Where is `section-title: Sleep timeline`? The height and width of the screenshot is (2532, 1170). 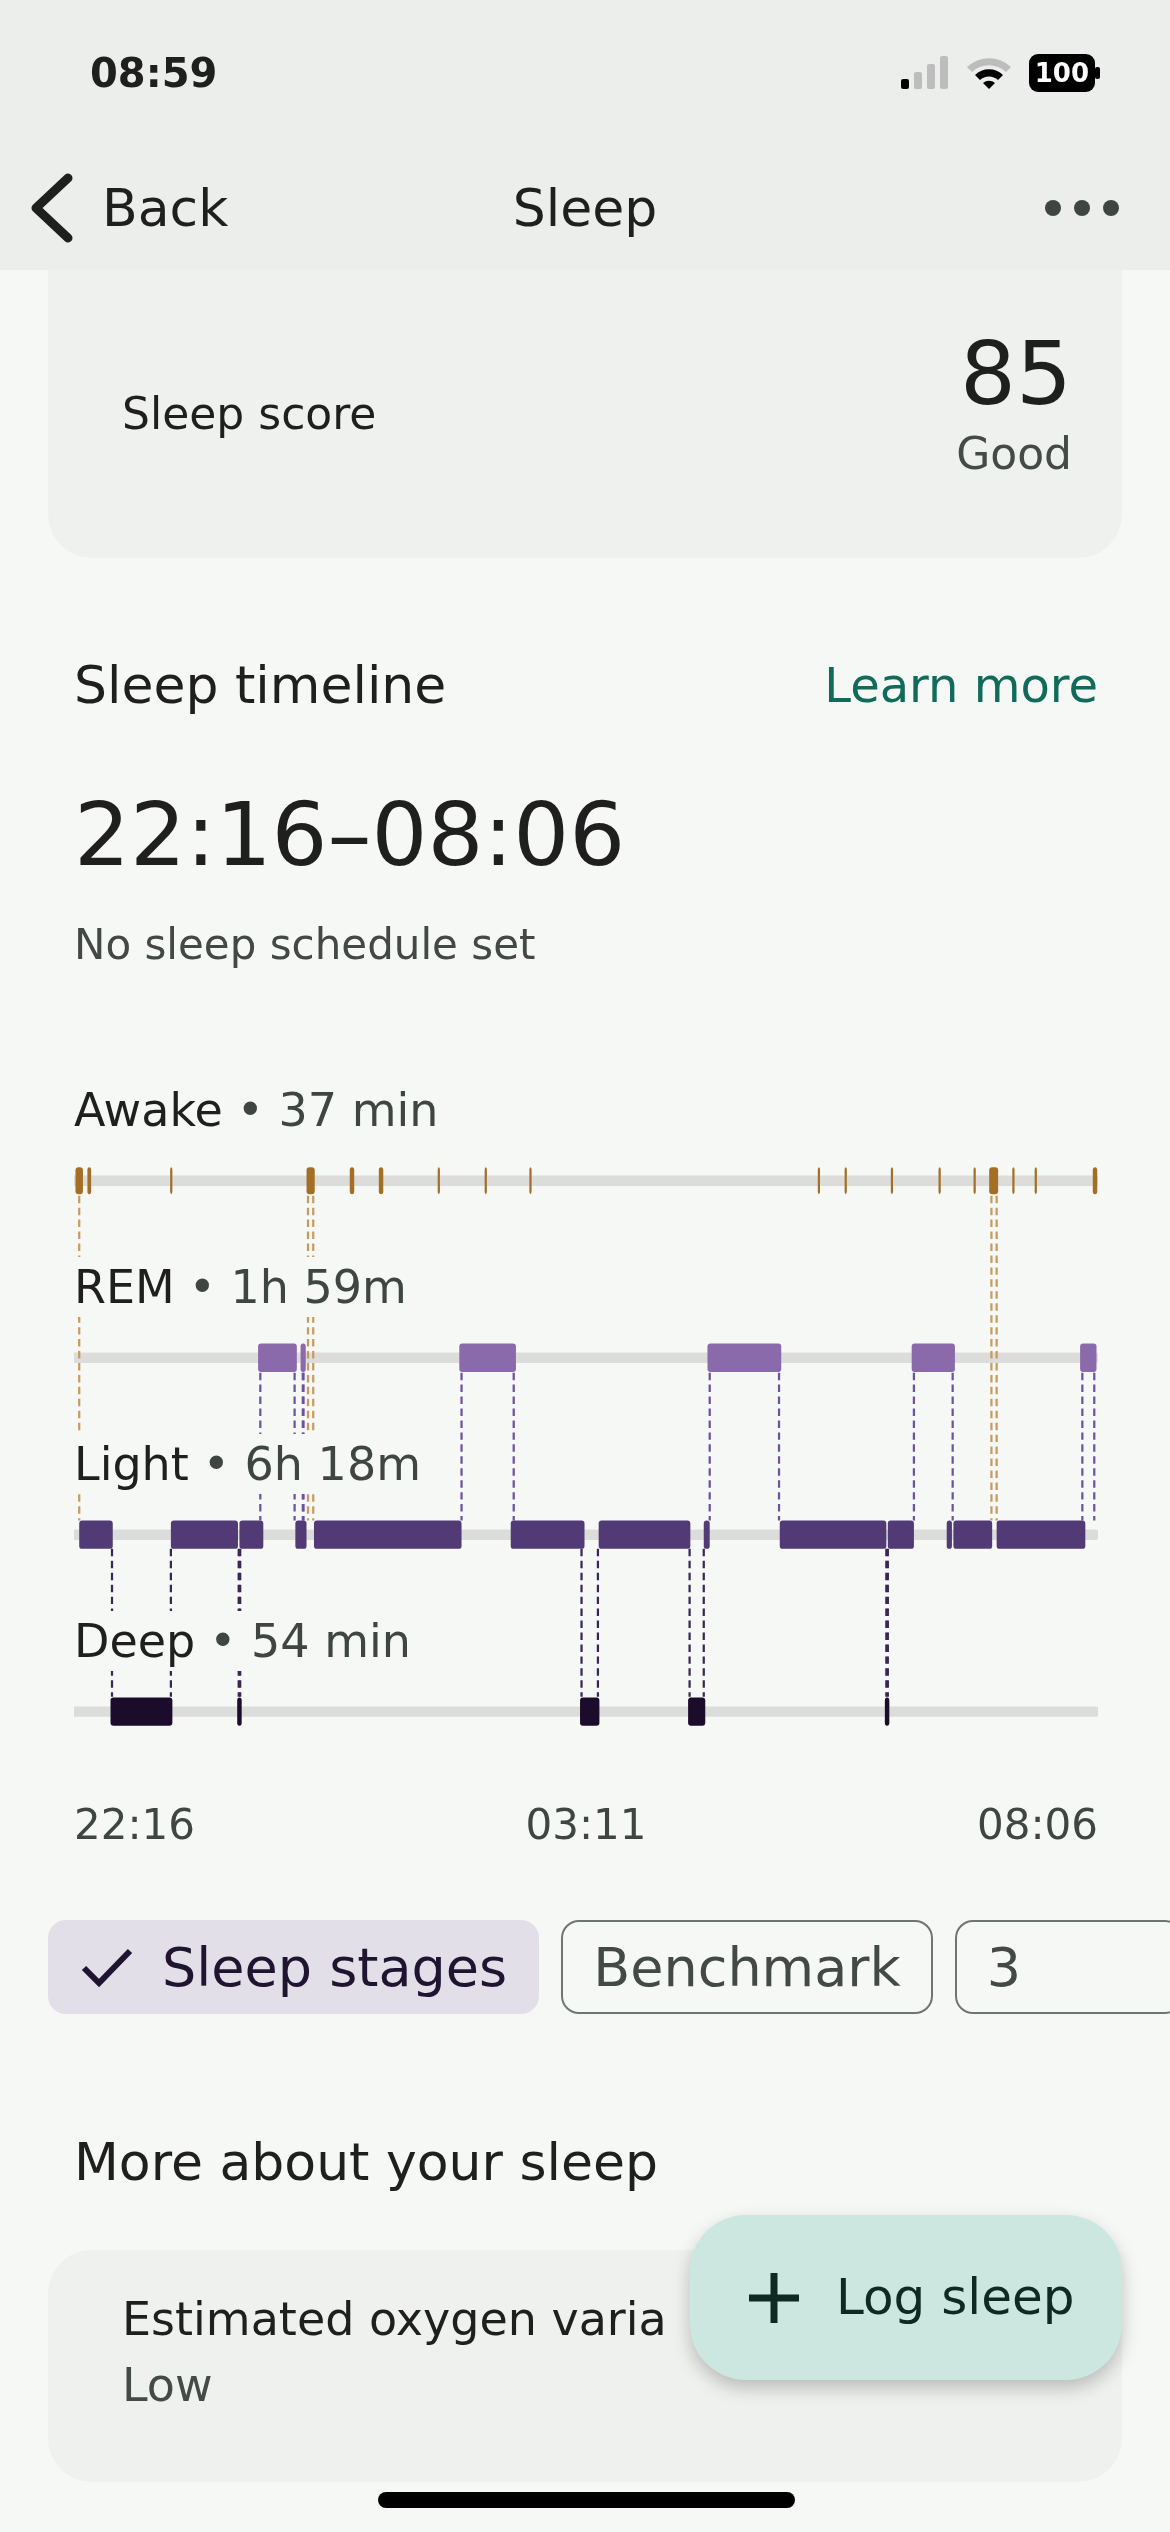 section-title: Sleep timeline is located at coordinates (260, 685).